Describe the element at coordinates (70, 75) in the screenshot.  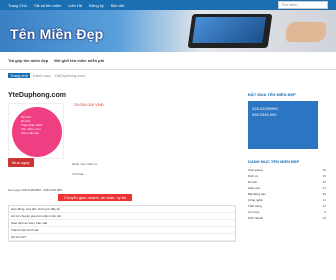
I see `crumb-current: YteDuphong.com` at that location.